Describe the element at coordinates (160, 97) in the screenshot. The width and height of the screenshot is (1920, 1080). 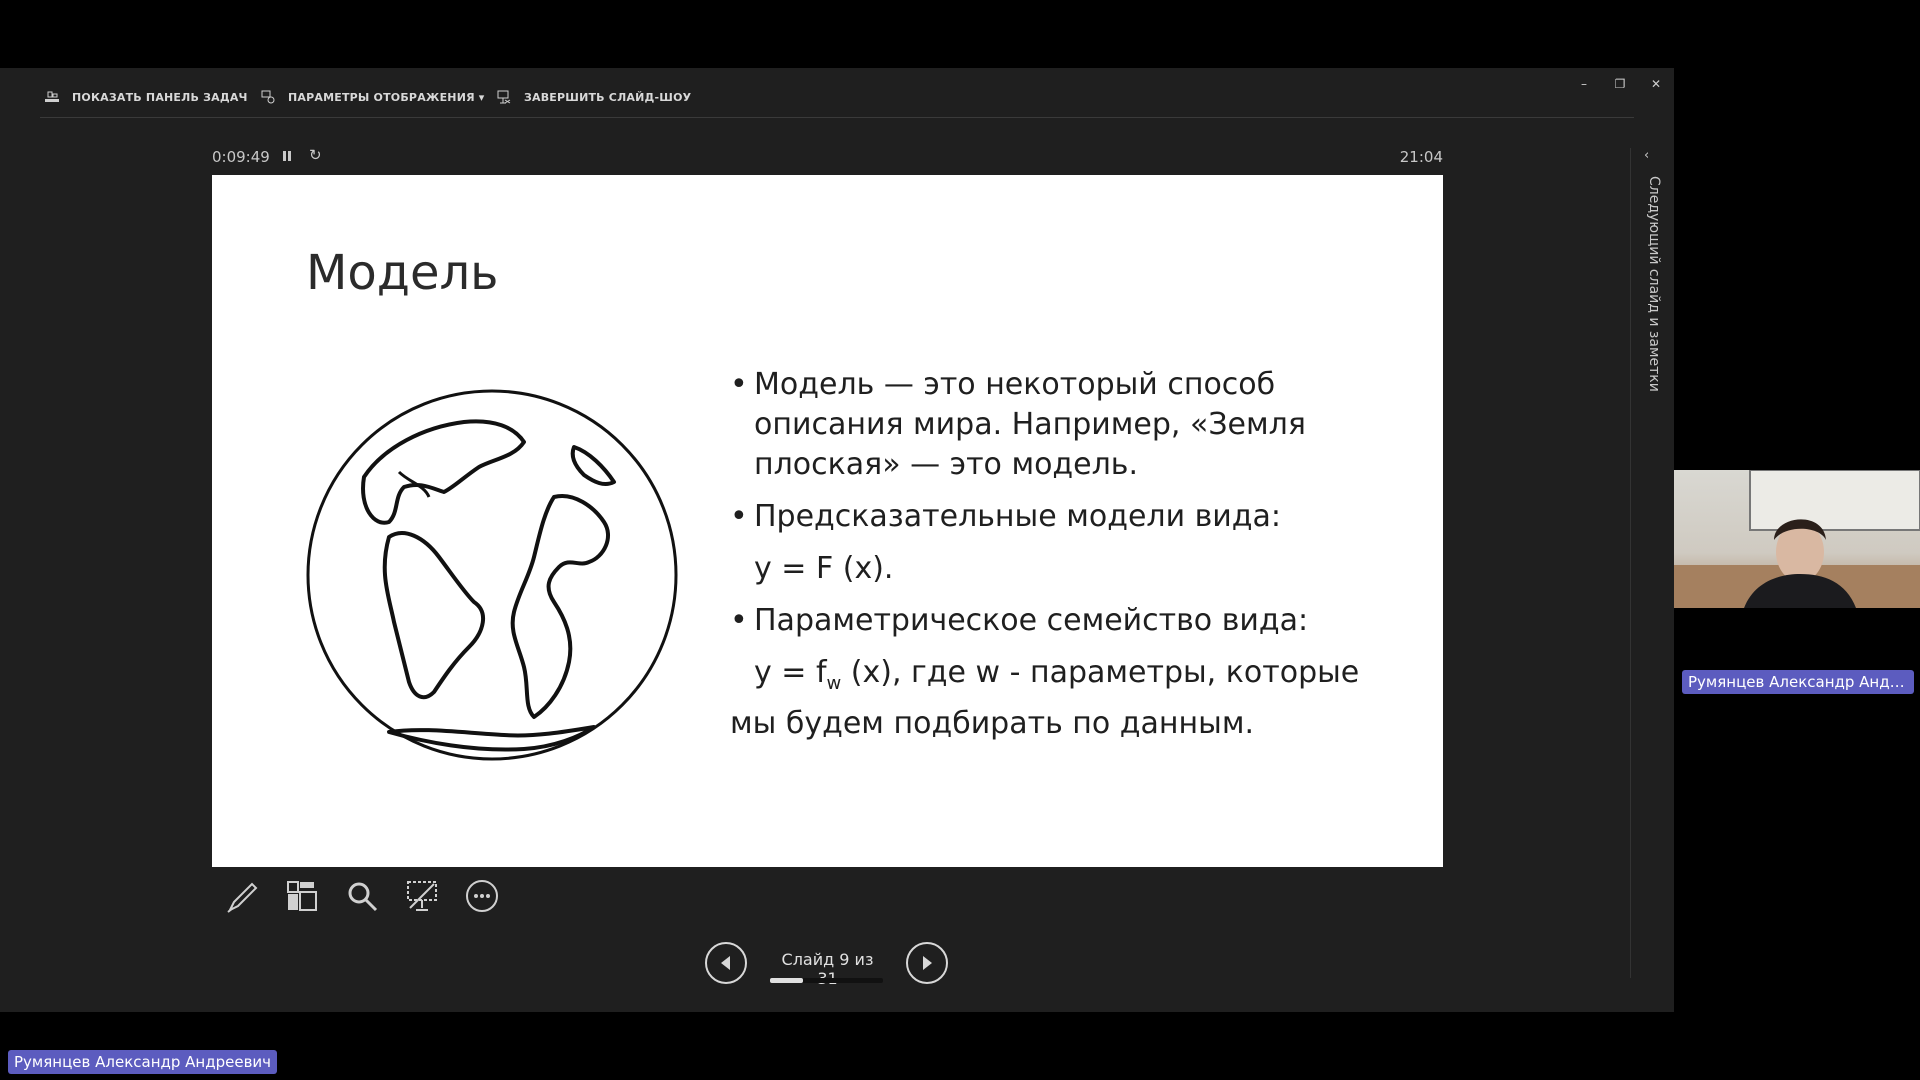
I see `show-taskbar-label: ПОКАЗАТЬ ПАНЕЛЬ ЗАДАЧ` at that location.